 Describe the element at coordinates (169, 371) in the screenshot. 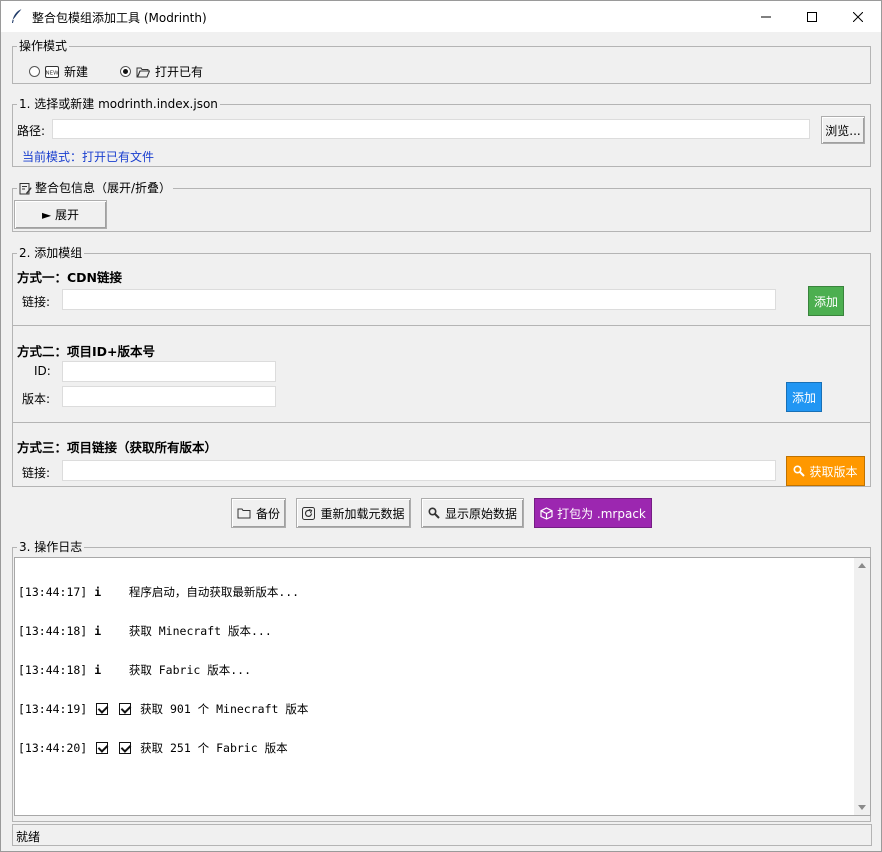

I see `method2-id-input` at that location.